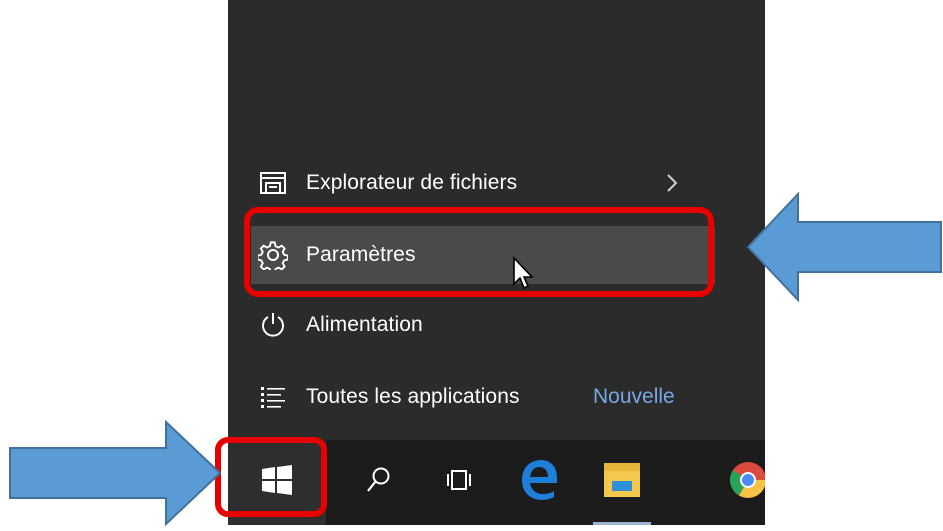 The width and height of the screenshot is (943, 531). I want to click on start-highlight-box, so click(271, 477).